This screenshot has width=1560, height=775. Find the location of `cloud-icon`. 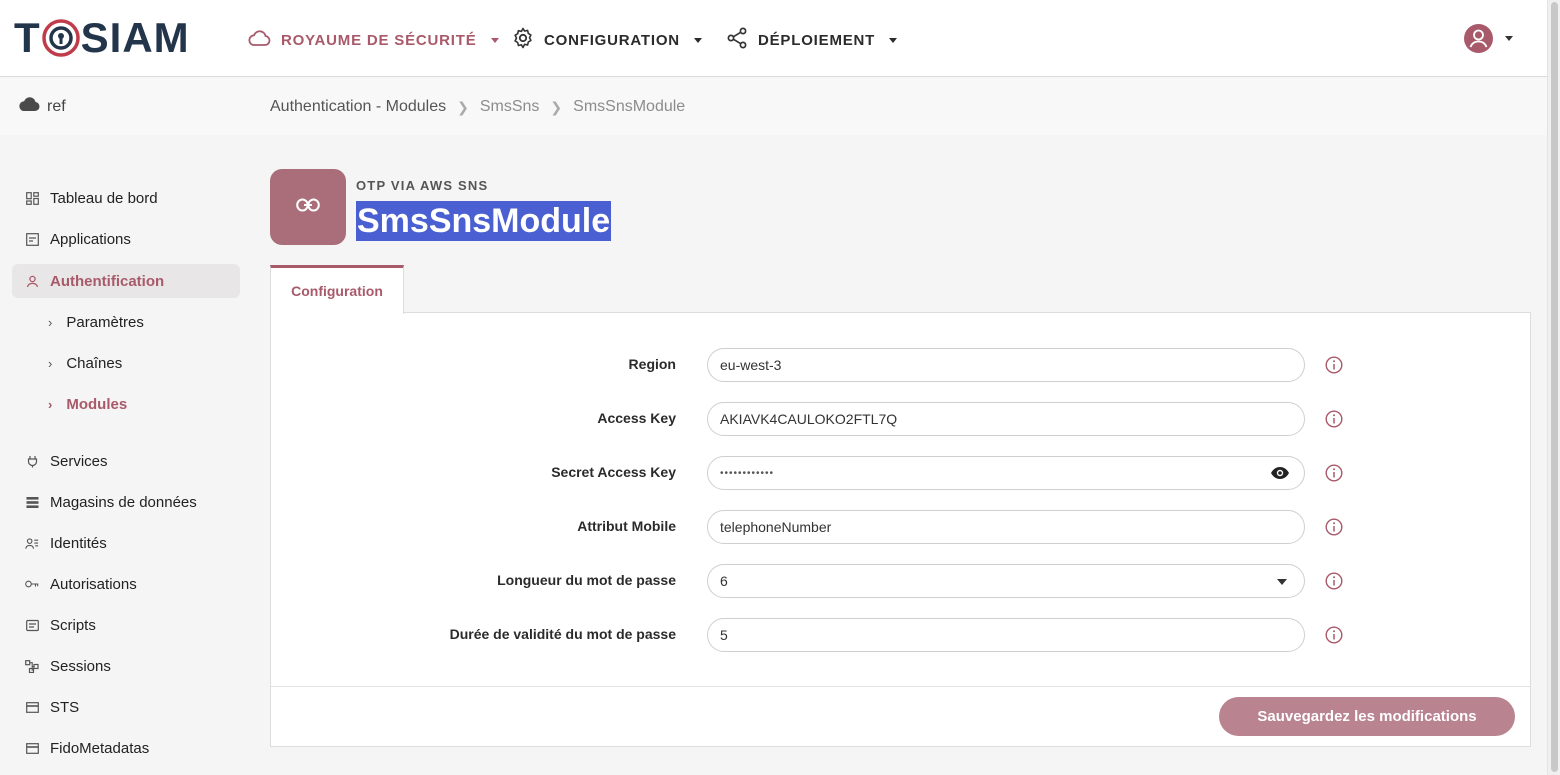

cloud-icon is located at coordinates (259, 40).